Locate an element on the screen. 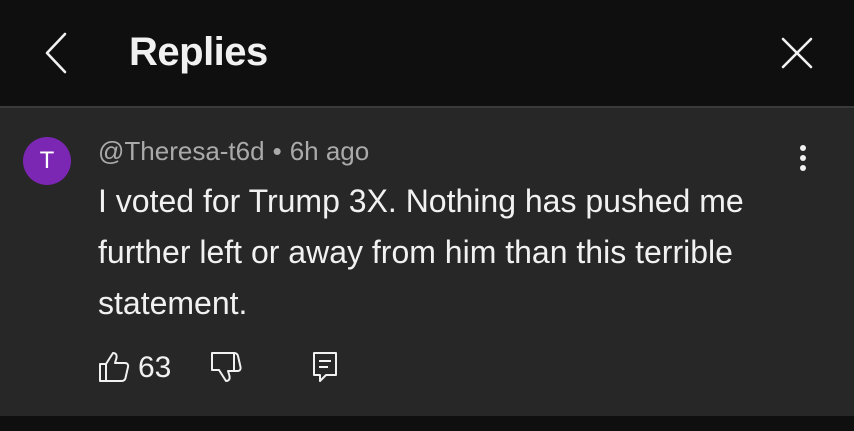 The image size is (854, 431). comment-meta: @Theresa-t6d • 6h ago is located at coordinates (233, 151).